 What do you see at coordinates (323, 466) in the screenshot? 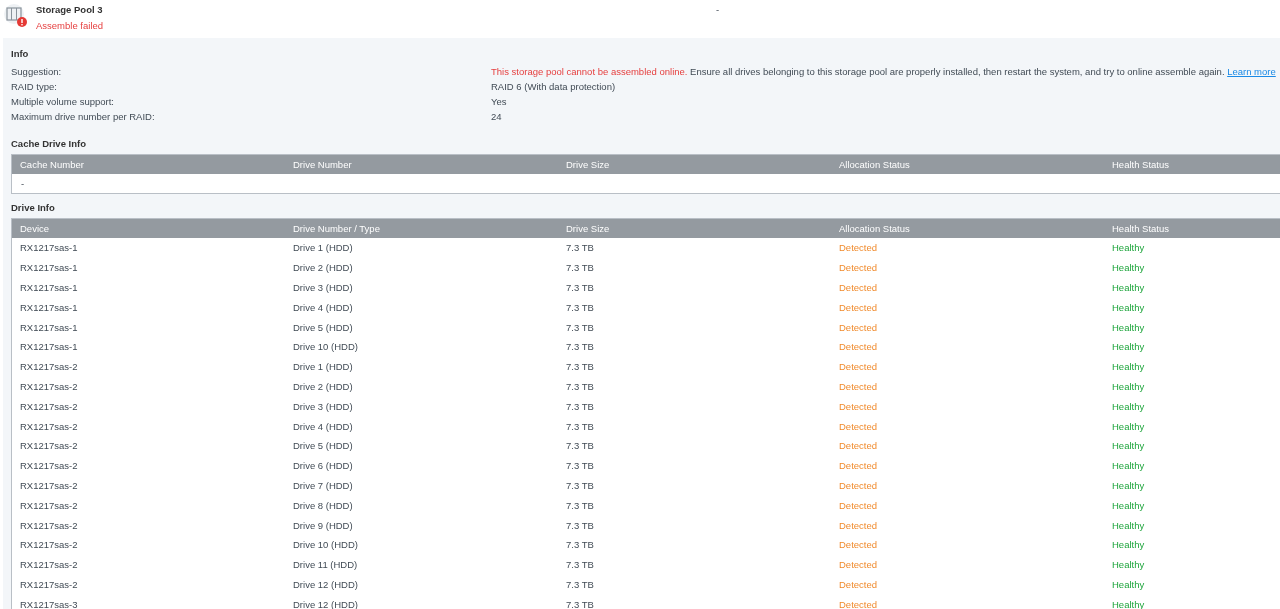
I see `table-cell-text: Drive 6 (HDD)` at bounding box center [323, 466].